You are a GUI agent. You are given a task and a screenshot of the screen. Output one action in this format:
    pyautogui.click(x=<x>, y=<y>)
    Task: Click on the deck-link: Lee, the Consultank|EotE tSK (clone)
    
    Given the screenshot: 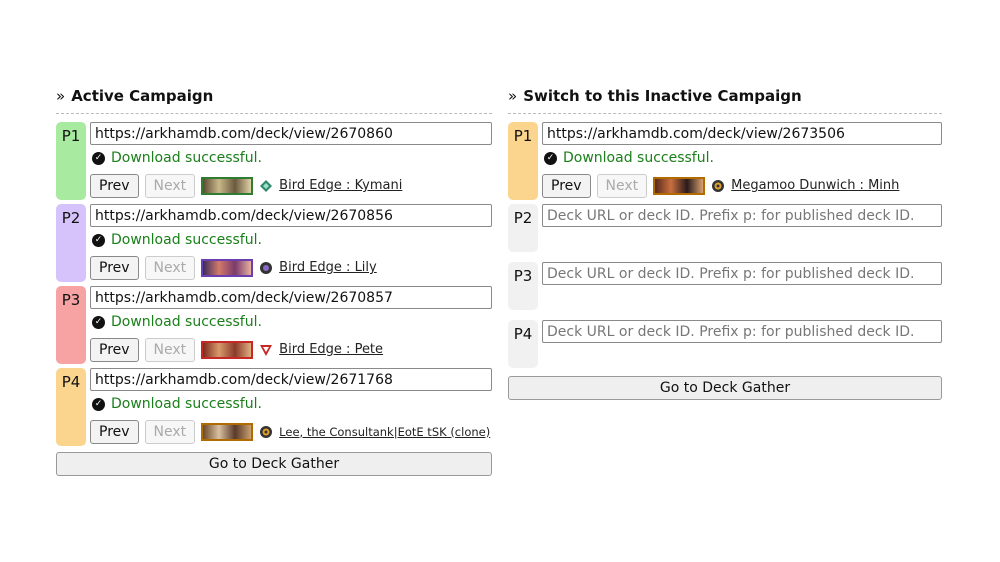 What is the action you would take?
    pyautogui.click(x=384, y=432)
    